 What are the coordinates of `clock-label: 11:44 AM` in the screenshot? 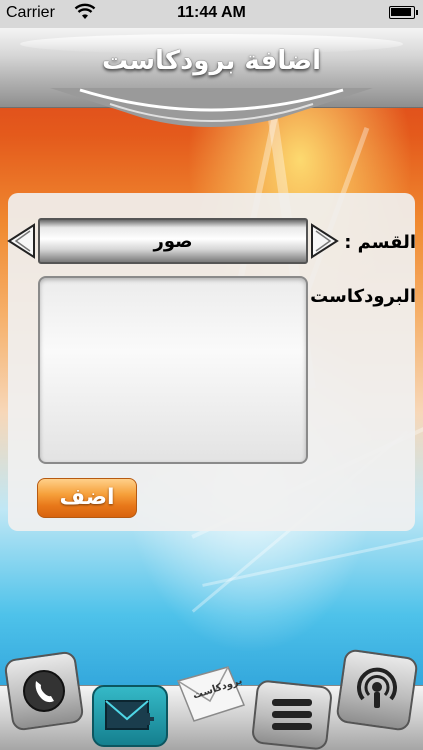 It's located at (211, 12).